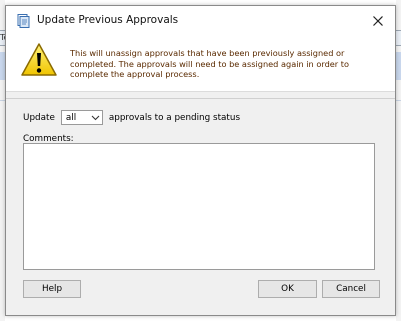 The width and height of the screenshot is (401, 321). I want to click on background-row-line, so click(398, 100).